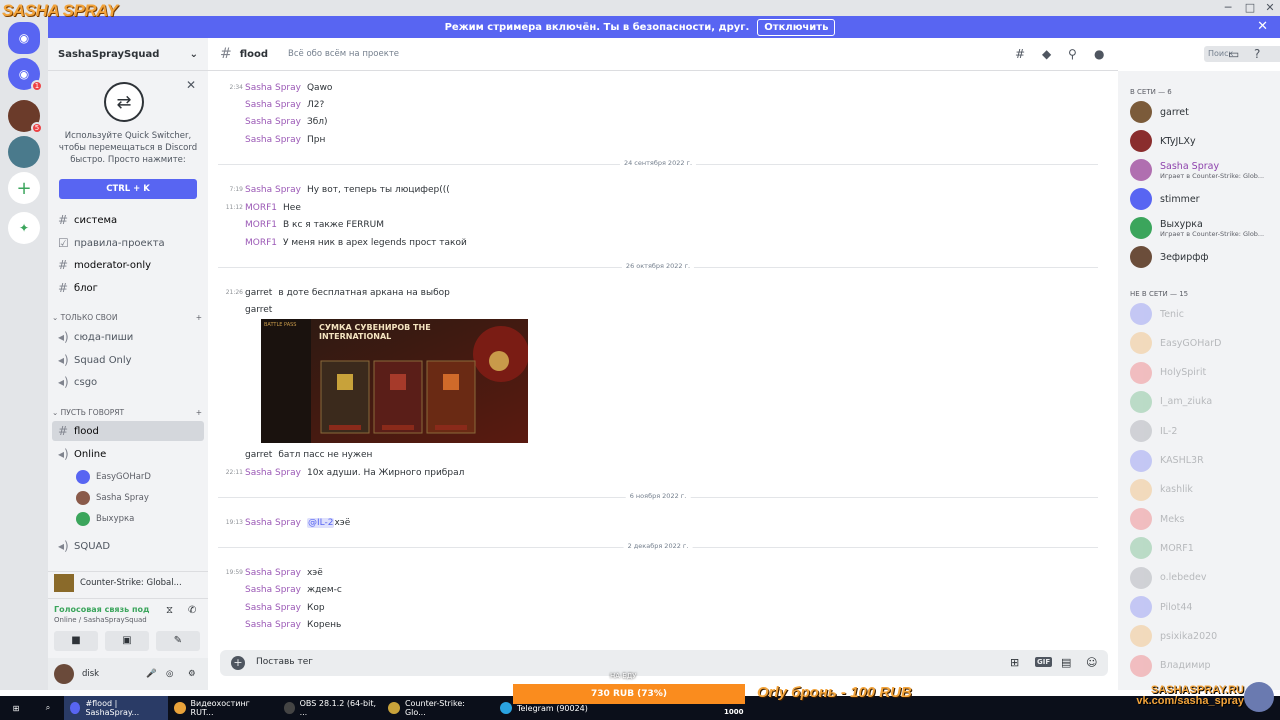  Describe the element at coordinates (648, 589) in the screenshot. I see `message-row: Sasha Spray ждем-с` at that location.